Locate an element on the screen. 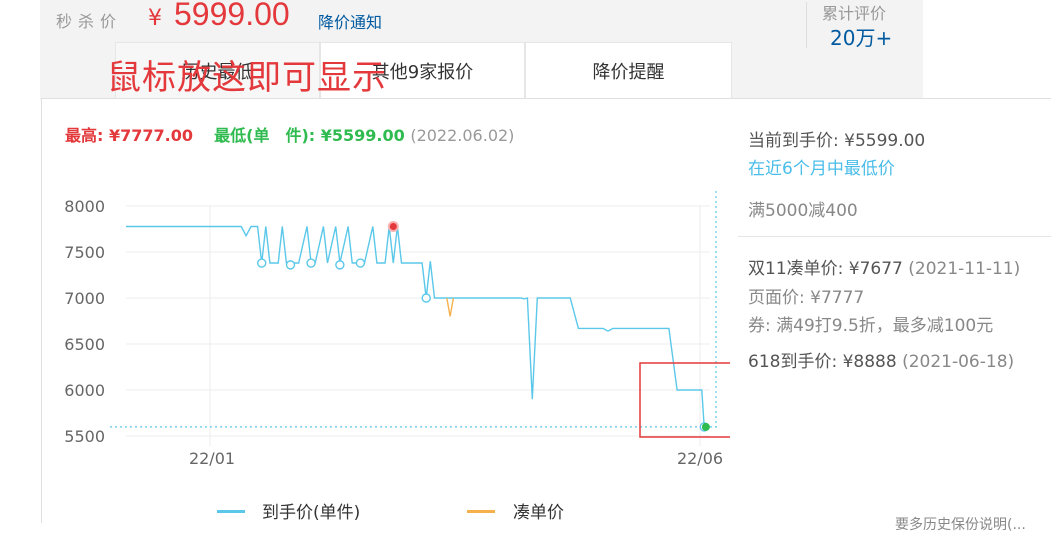 This screenshot has height=534, width=1051. x-tick-label: 22/01 is located at coordinates (212, 458).